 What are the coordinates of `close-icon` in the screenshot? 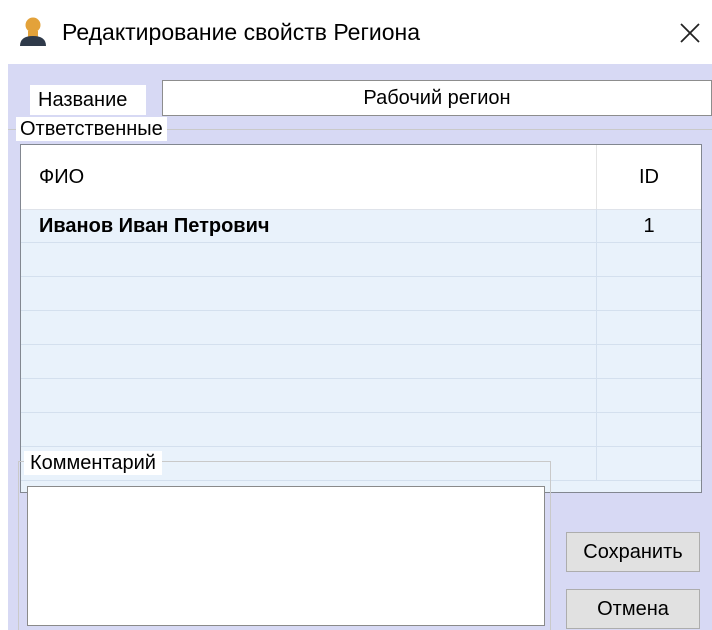 It's located at (689, 32).